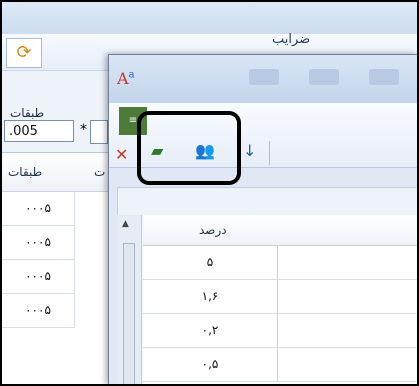 The height and width of the screenshot is (386, 419). I want to click on highlight-box, so click(189, 148).